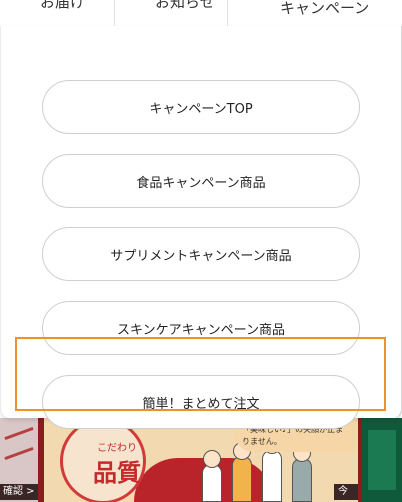 The height and width of the screenshot is (502, 402). What do you see at coordinates (57, 13) in the screenshot?
I see `tab-delivery: お届け` at bounding box center [57, 13].